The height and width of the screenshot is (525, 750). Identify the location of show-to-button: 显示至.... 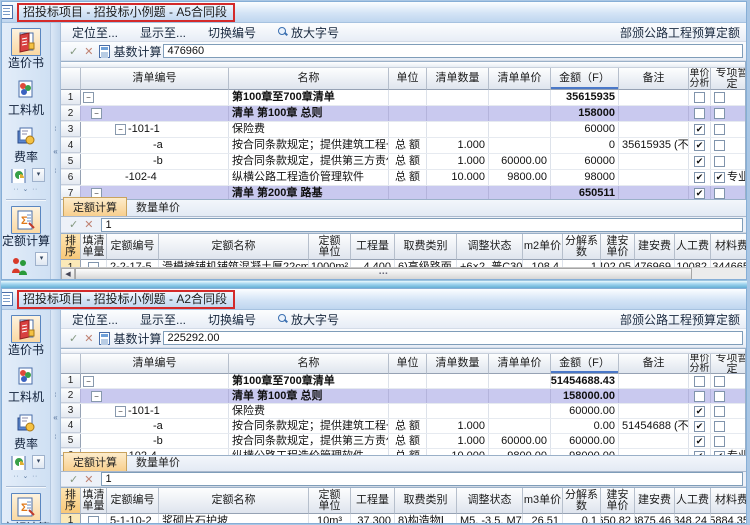
(163, 32).